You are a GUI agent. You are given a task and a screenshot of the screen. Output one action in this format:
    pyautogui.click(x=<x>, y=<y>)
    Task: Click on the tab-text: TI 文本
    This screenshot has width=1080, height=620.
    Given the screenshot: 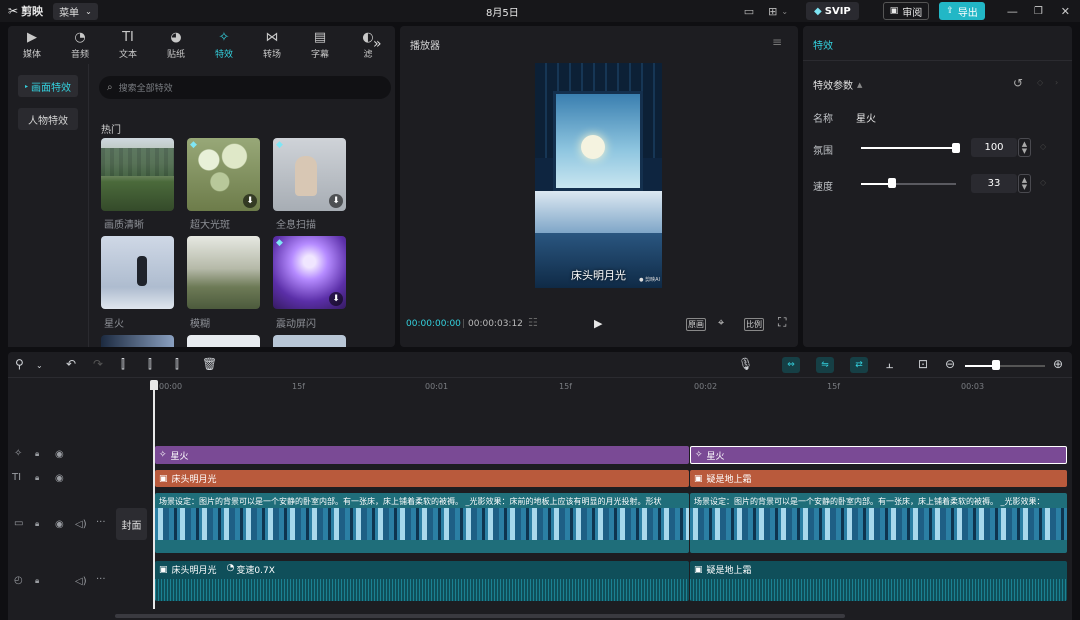 What is the action you would take?
    pyautogui.click(x=128, y=45)
    